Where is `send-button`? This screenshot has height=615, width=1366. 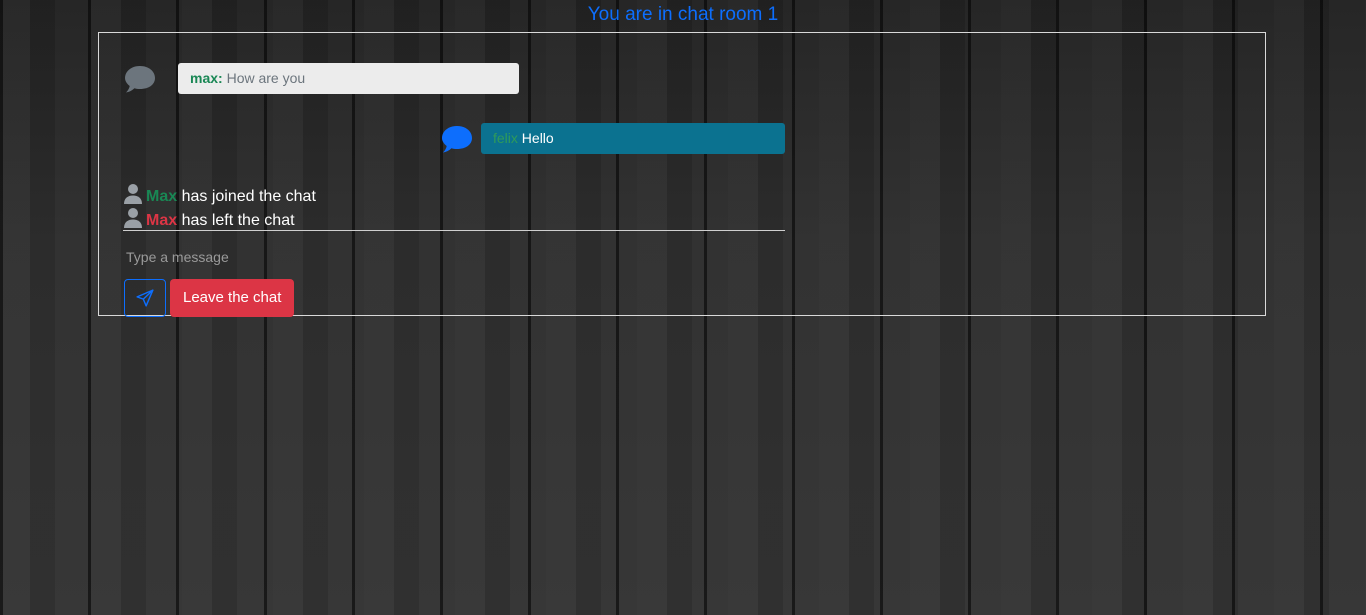
send-button is located at coordinates (145, 298).